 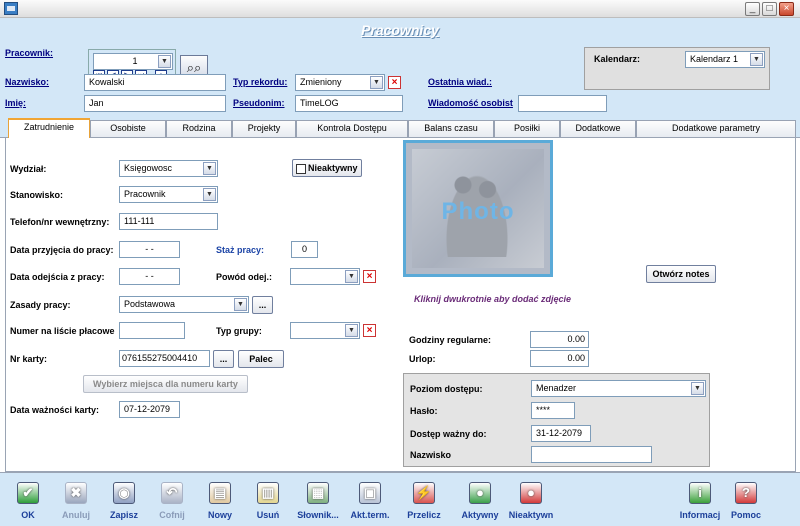 What do you see at coordinates (478, 211) in the screenshot?
I see `photo-word: Photo` at bounding box center [478, 211].